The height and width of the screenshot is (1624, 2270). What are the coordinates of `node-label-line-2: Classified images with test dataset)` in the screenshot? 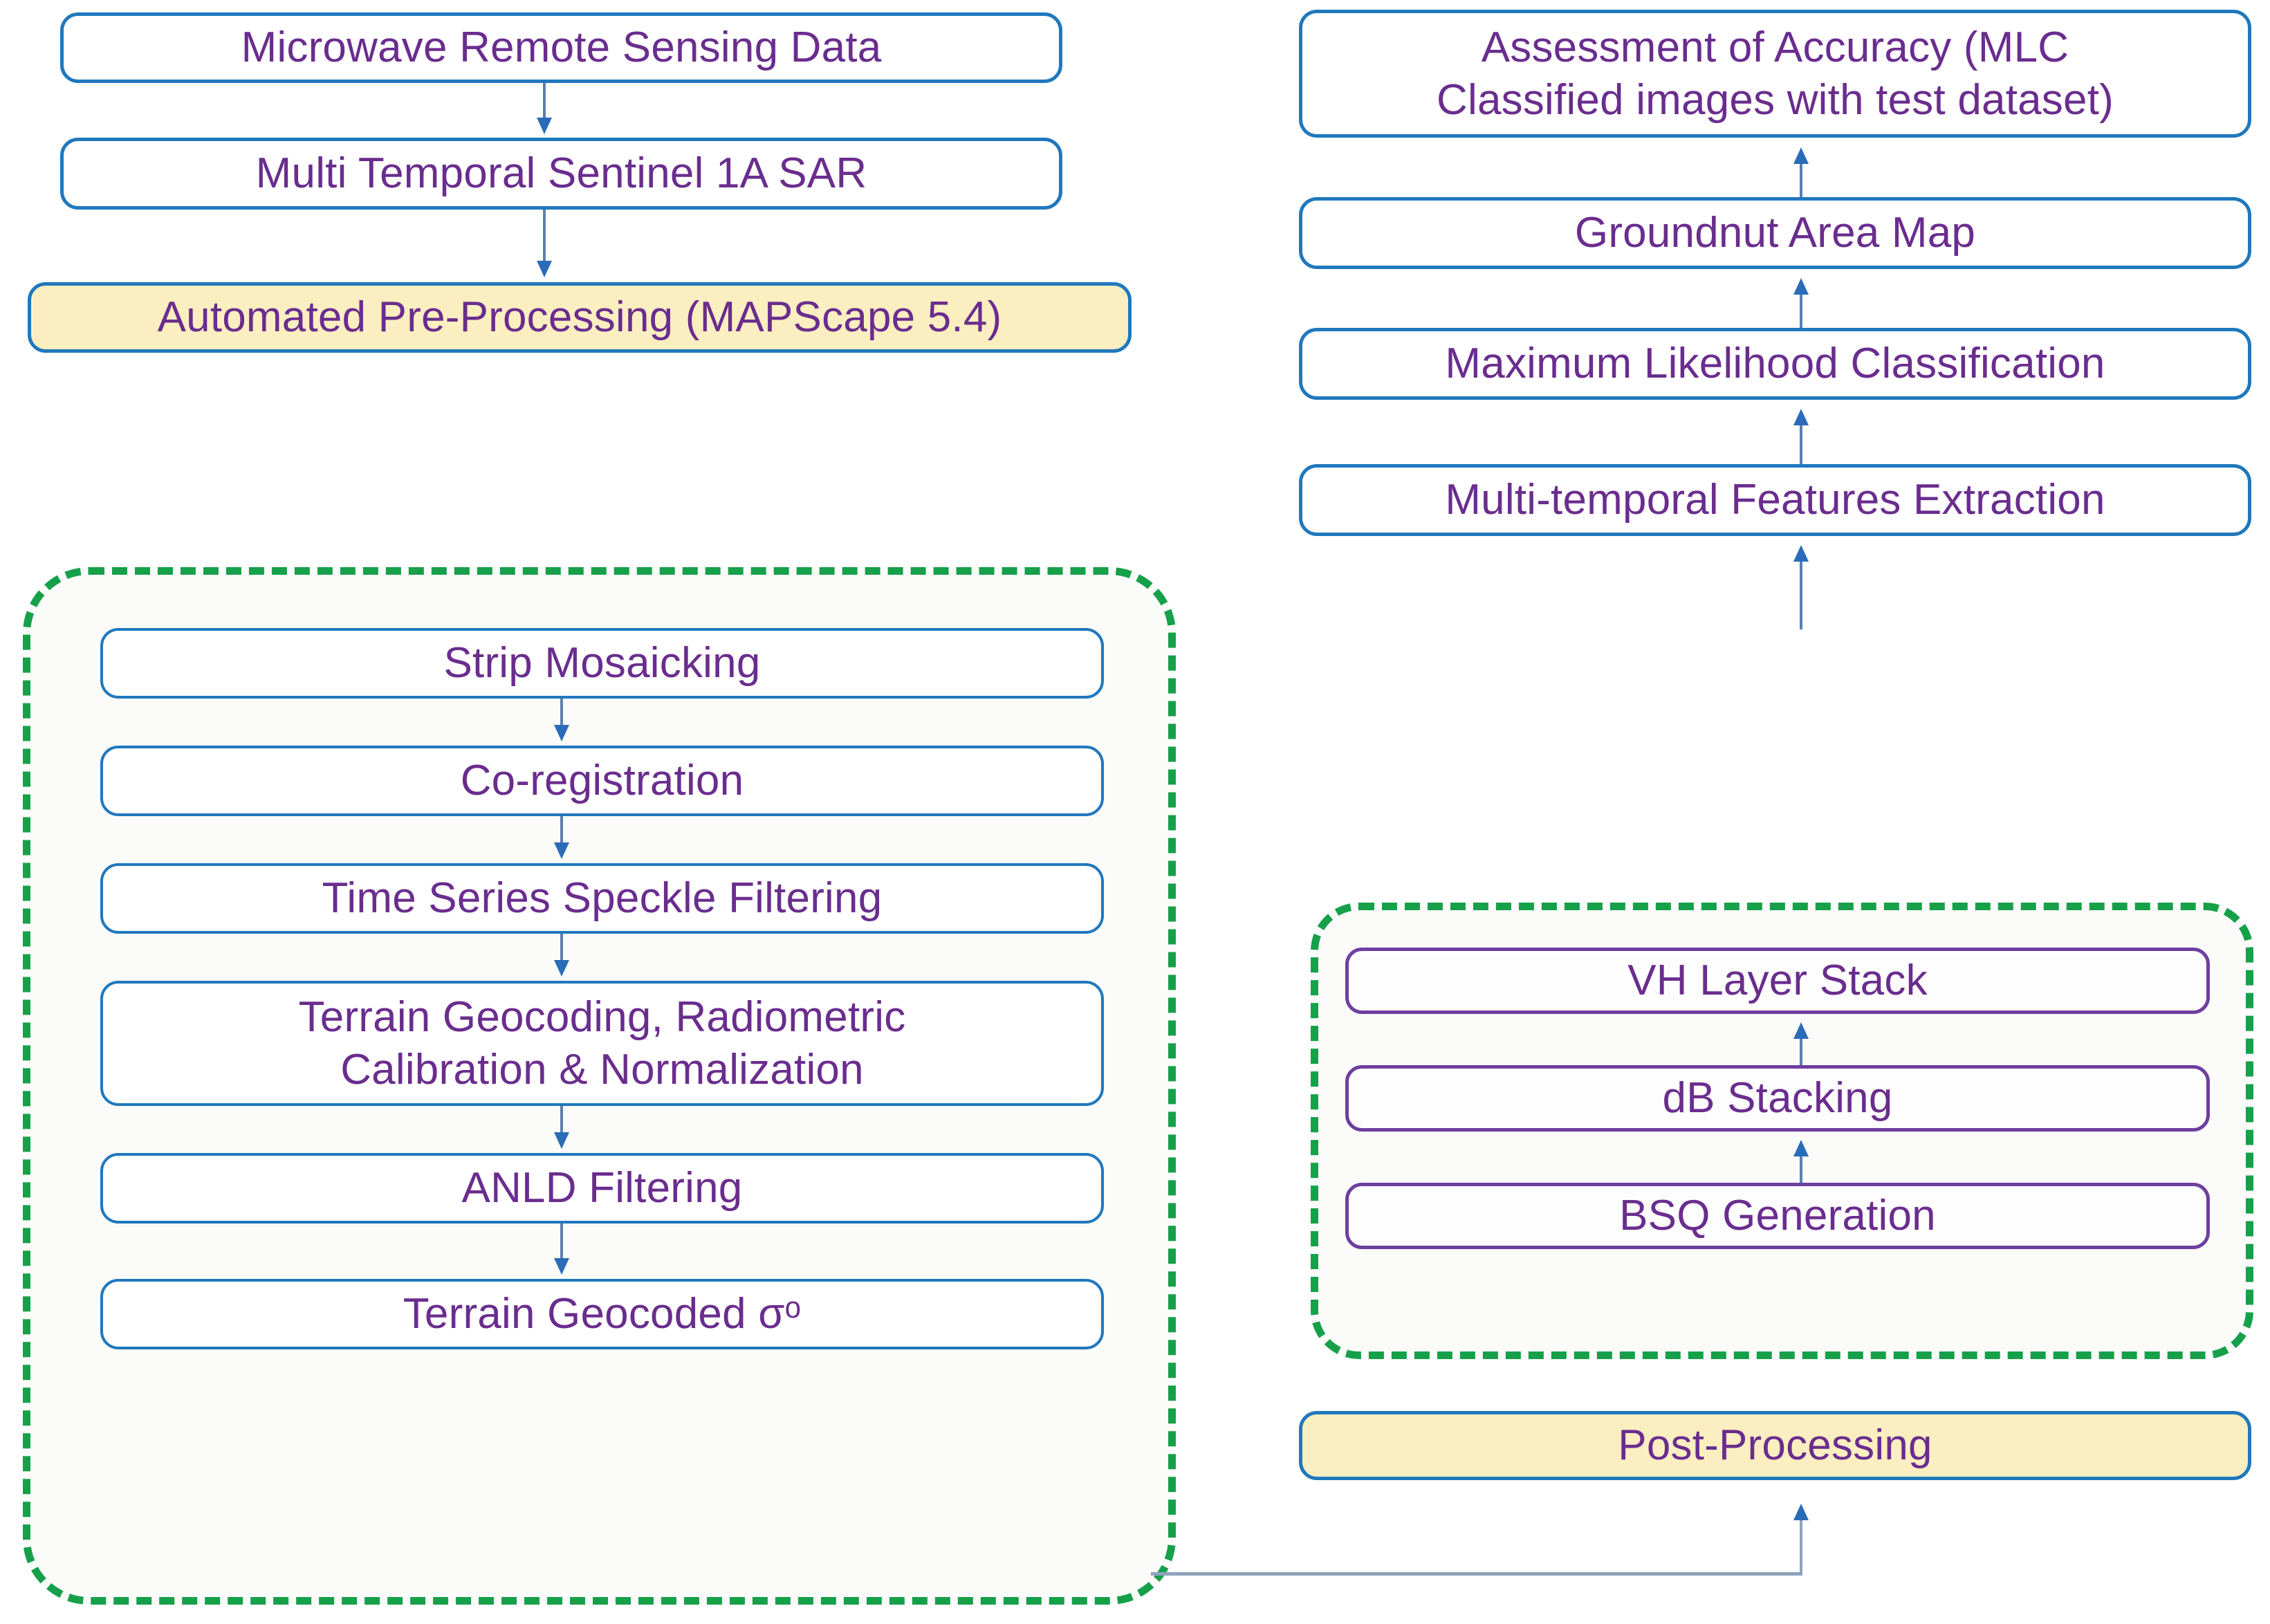 It's located at (1775, 99).